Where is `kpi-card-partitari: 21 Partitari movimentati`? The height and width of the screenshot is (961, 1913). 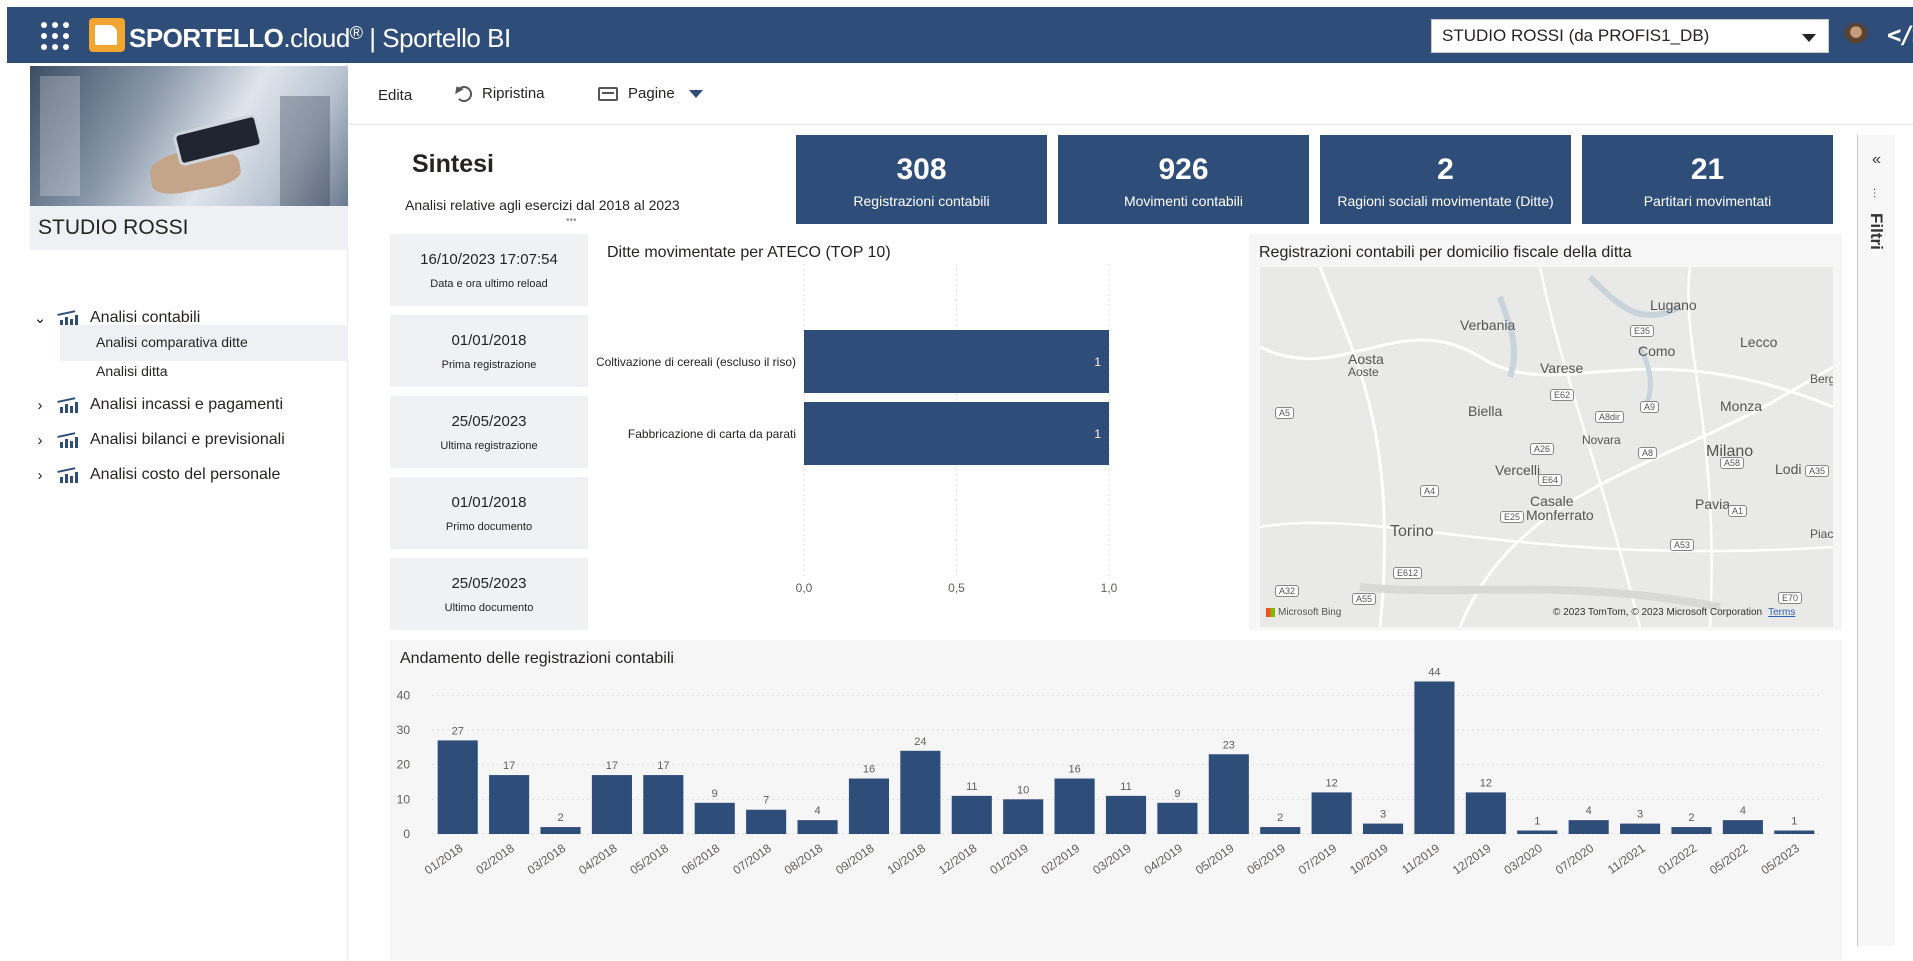 kpi-card-partitari: 21 Partitari movimentati is located at coordinates (1707, 179).